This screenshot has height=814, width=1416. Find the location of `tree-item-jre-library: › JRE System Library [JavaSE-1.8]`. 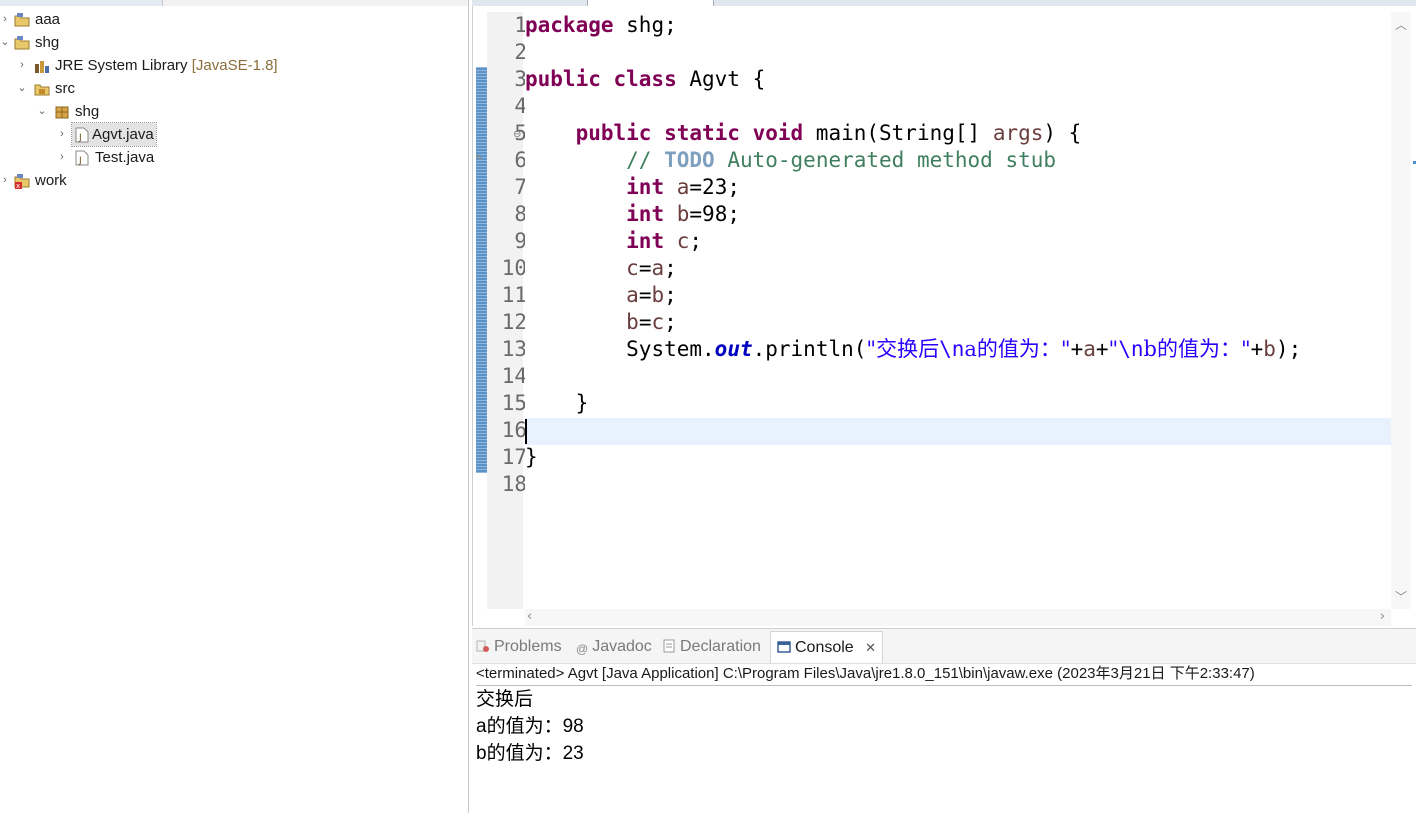

tree-item-jre-library: › JRE System Library [JavaSE-1.8] is located at coordinates (230, 65).